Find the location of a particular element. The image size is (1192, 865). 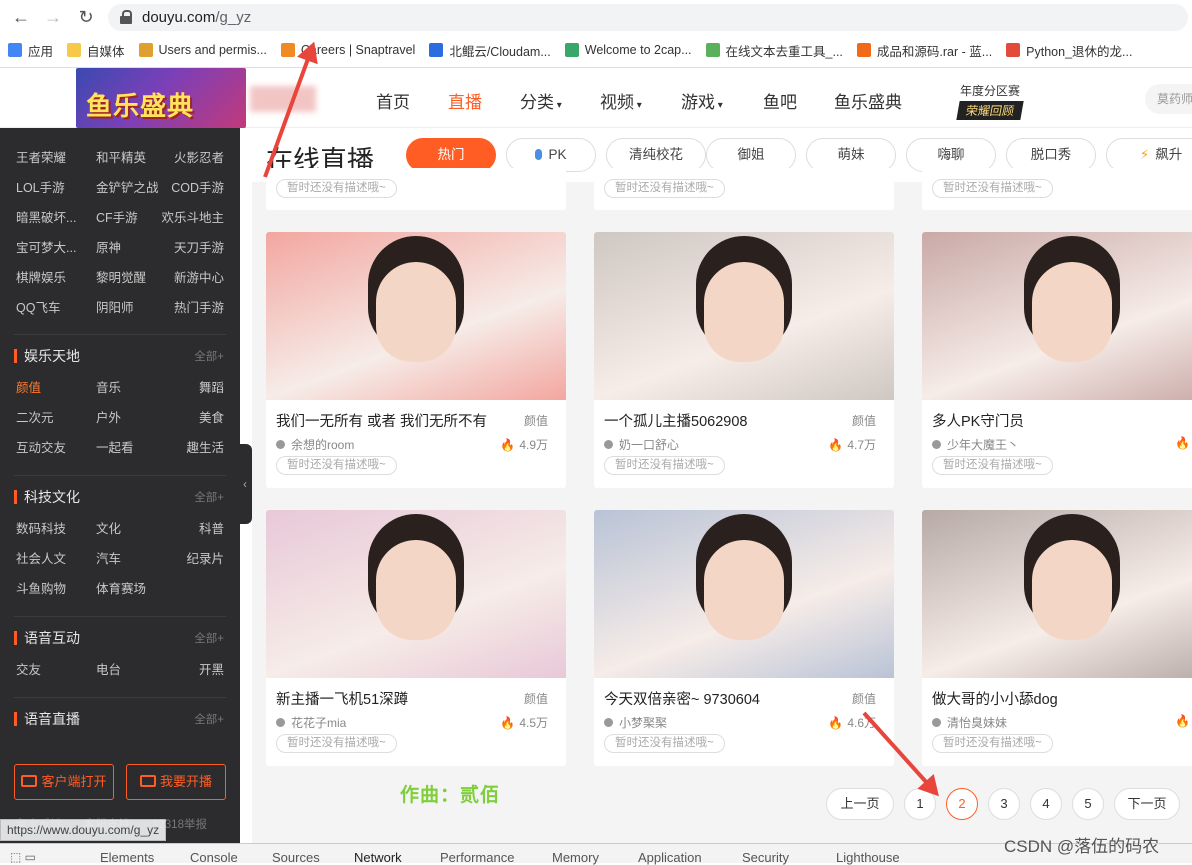

reload-icon: ↻ is located at coordinates (86, 17).